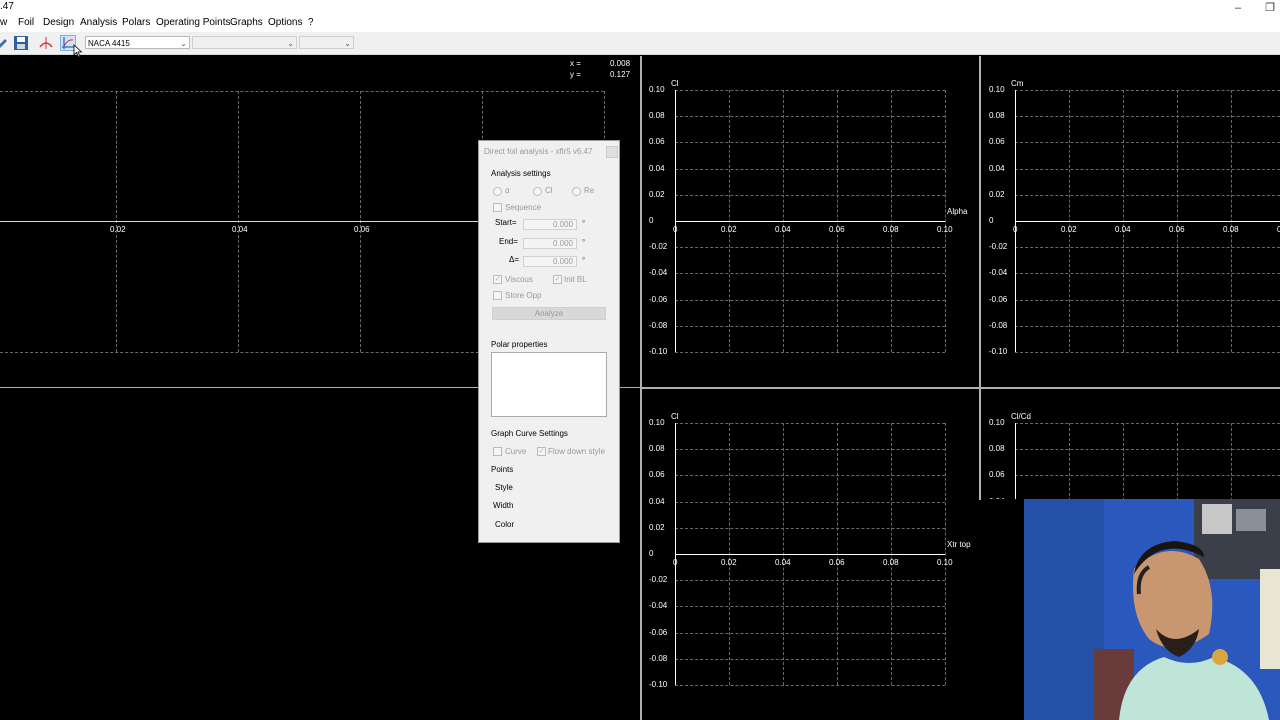 The height and width of the screenshot is (720, 1280). Describe the element at coordinates (3, 22) in the screenshot. I see `menu-view: w` at that location.